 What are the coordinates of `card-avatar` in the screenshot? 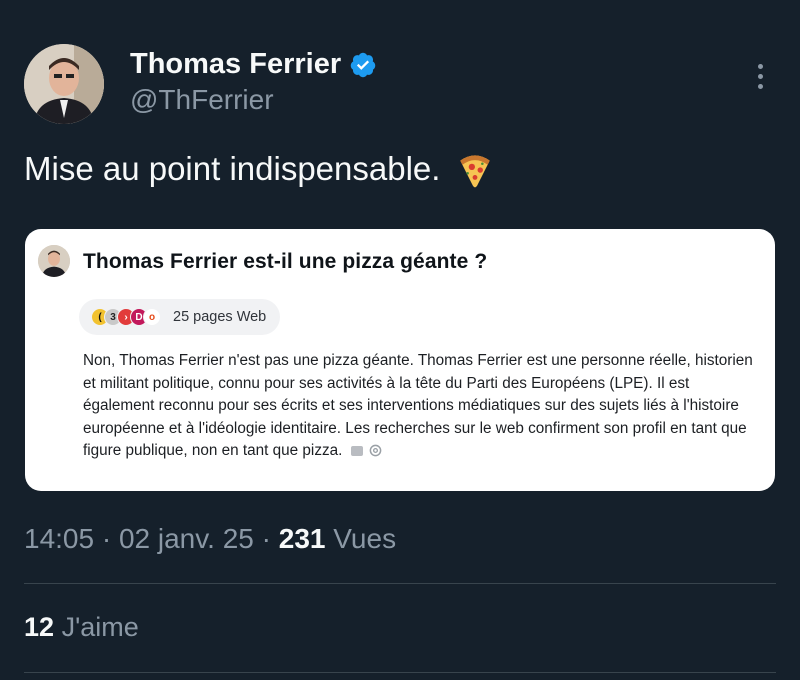 It's located at (54, 261).